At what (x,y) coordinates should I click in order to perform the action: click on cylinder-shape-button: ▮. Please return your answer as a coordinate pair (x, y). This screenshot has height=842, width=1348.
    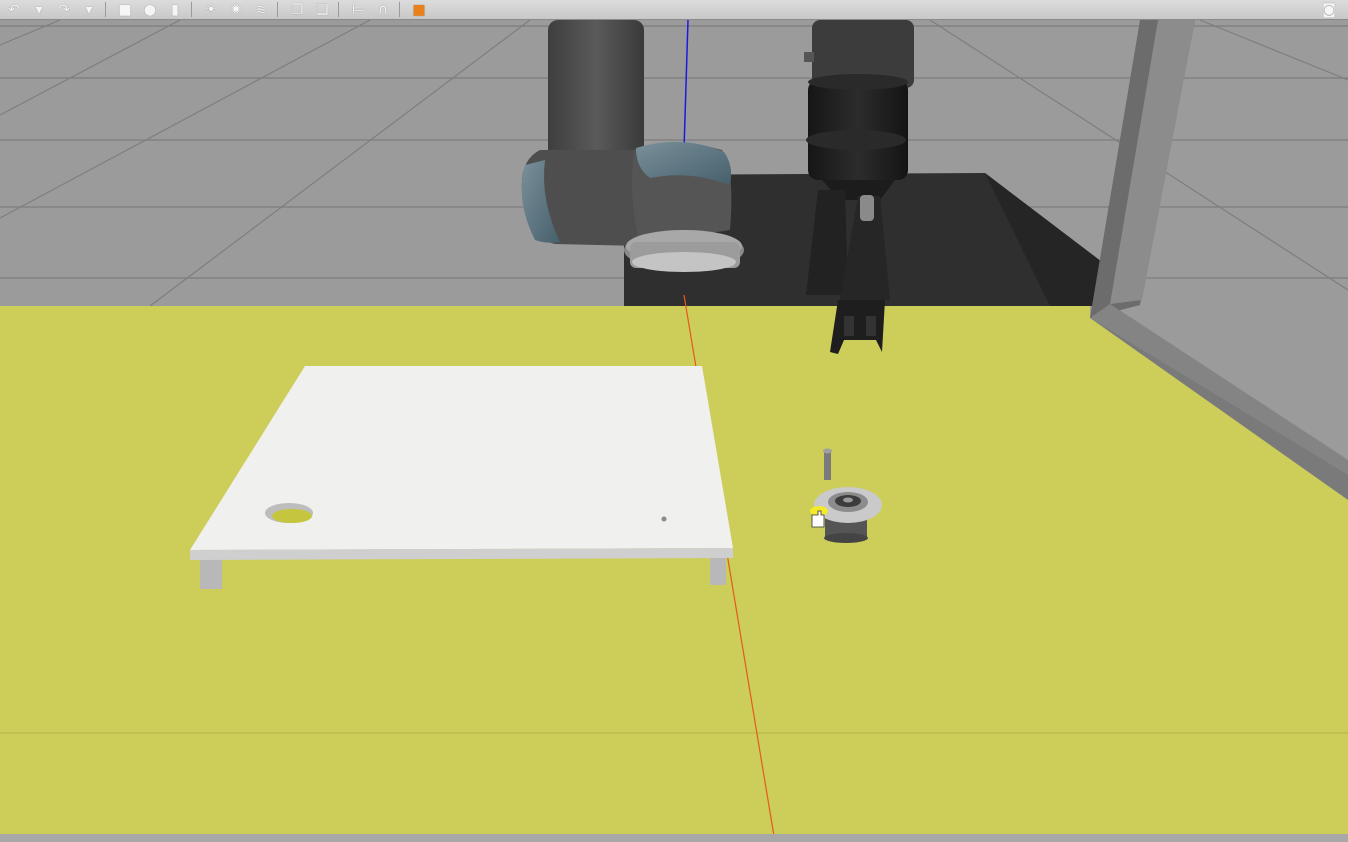
    Looking at the image, I should click on (175, 9).